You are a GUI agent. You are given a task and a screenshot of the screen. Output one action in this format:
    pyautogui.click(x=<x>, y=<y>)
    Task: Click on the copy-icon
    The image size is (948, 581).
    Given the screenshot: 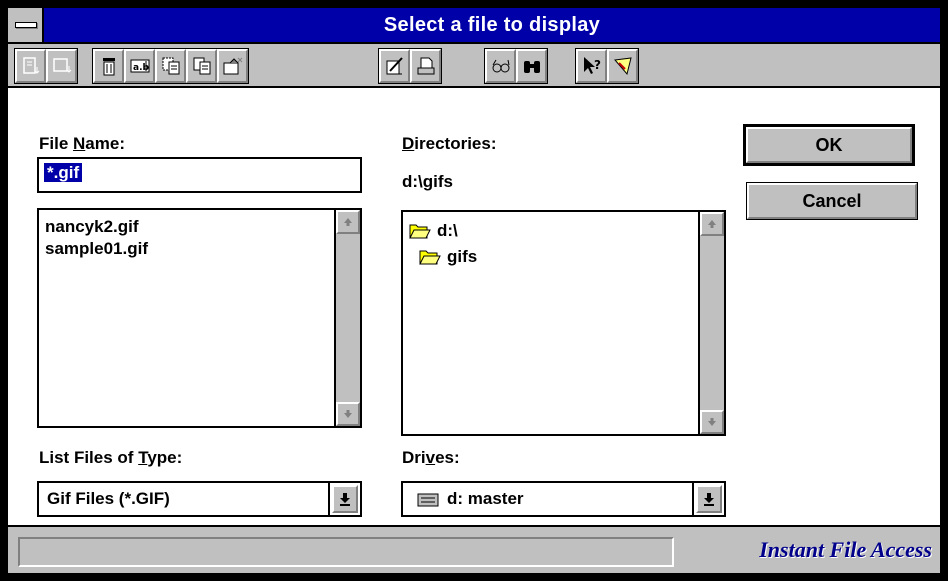 What is the action you would take?
    pyautogui.click(x=170, y=66)
    